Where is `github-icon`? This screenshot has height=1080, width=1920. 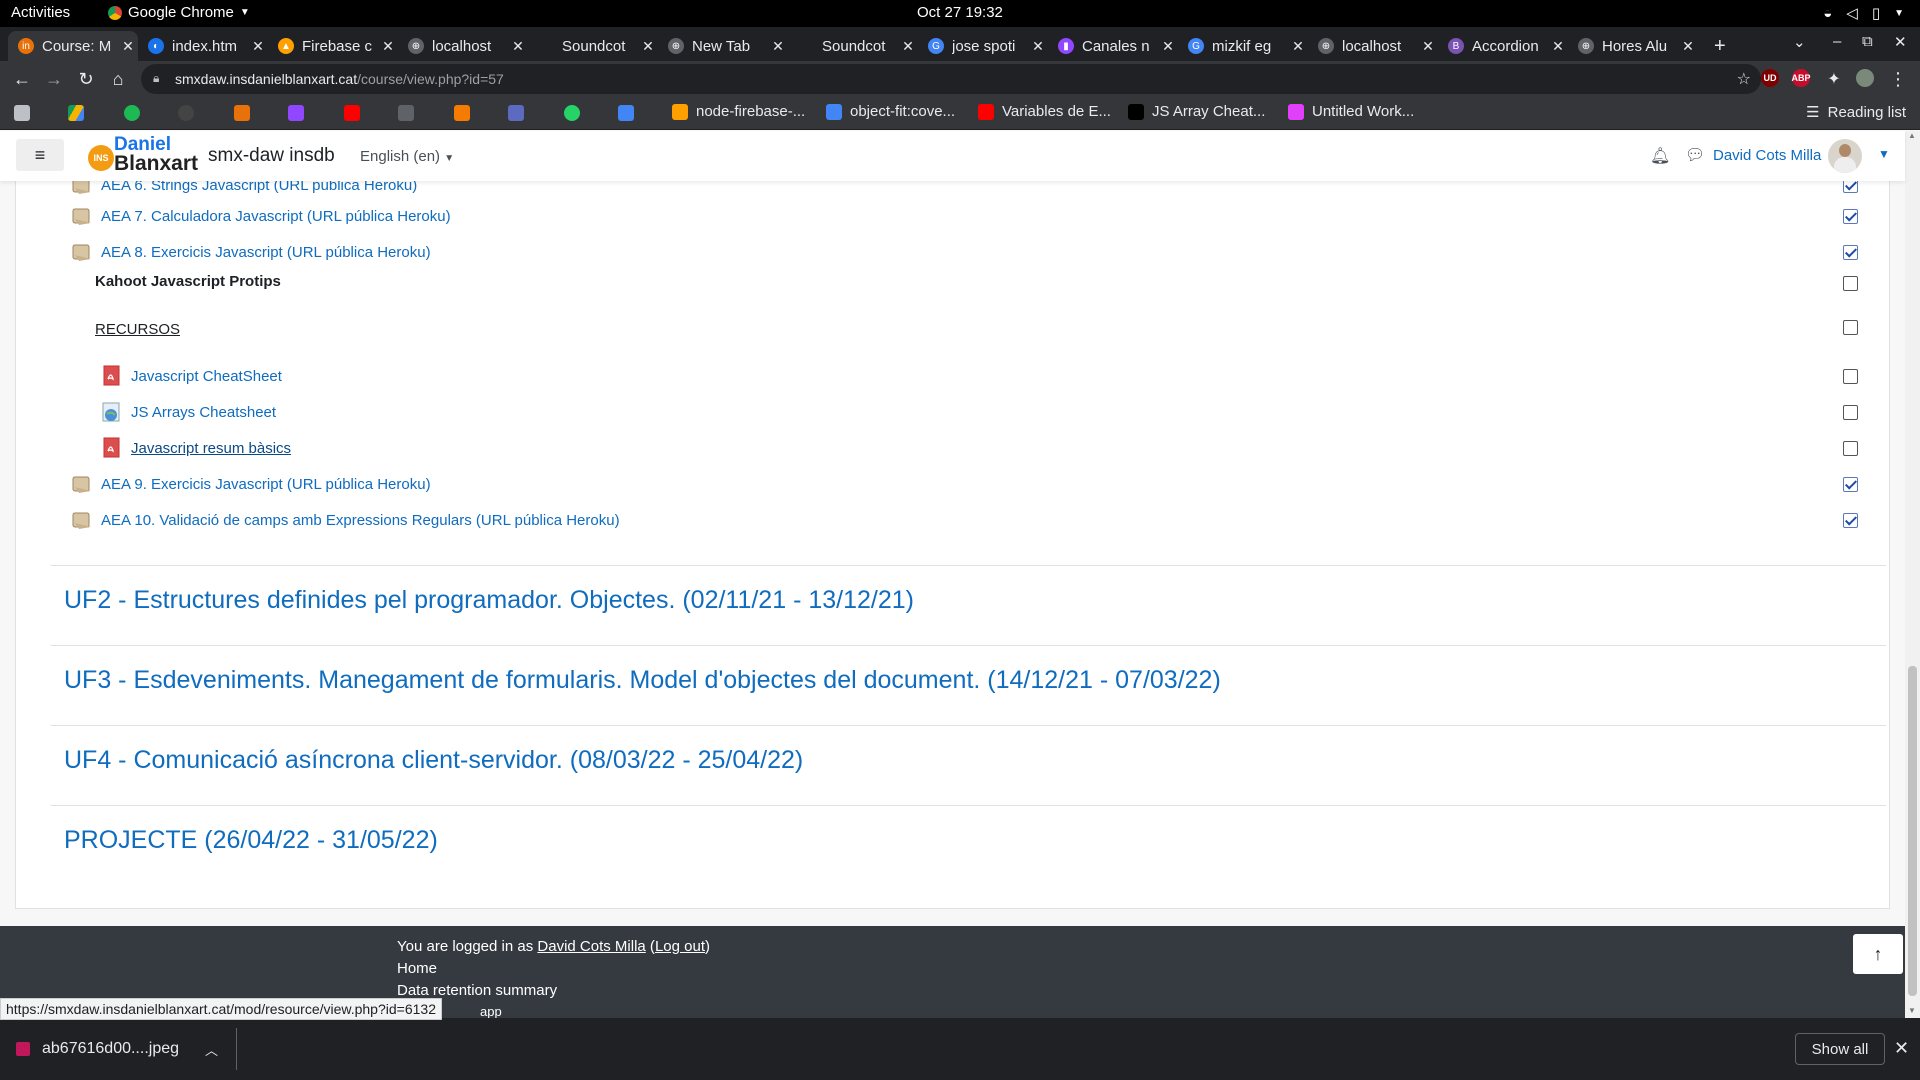
github-icon is located at coordinates (186, 113).